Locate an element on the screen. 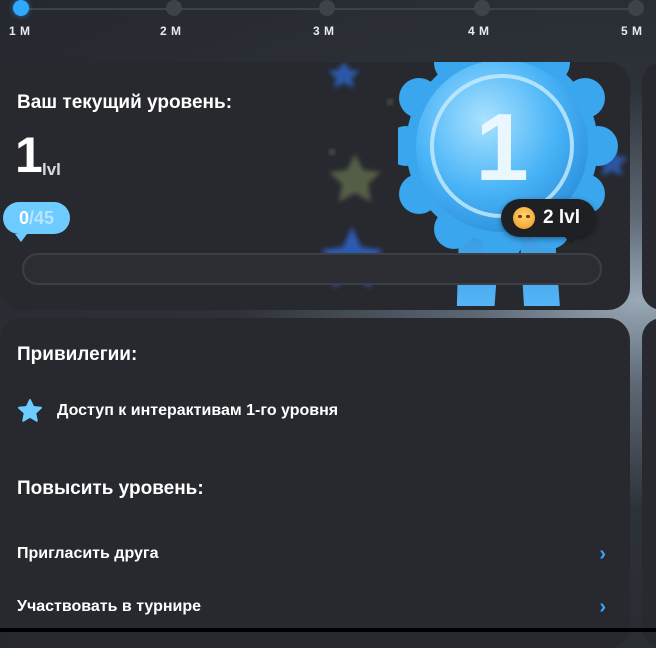 This screenshot has width=656, height=648. milestone-label-4: 4 M is located at coordinates (479, 31).